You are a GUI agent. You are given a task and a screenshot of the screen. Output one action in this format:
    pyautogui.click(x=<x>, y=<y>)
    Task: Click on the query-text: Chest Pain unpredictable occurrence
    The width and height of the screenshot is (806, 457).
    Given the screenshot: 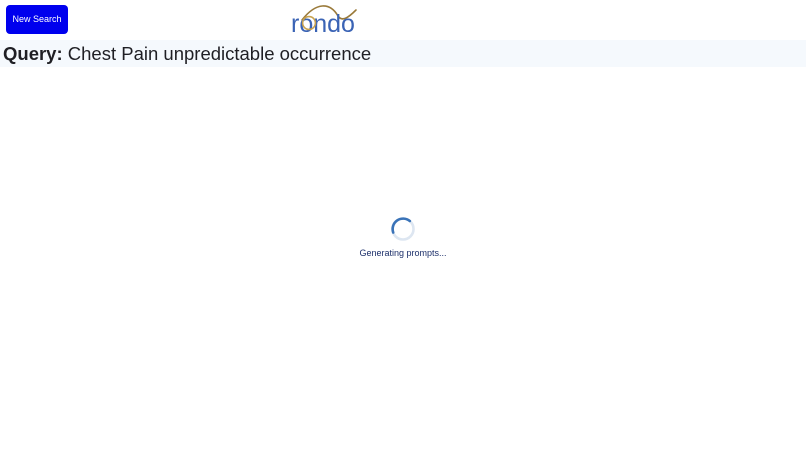 What is the action you would take?
    pyautogui.click(x=219, y=53)
    